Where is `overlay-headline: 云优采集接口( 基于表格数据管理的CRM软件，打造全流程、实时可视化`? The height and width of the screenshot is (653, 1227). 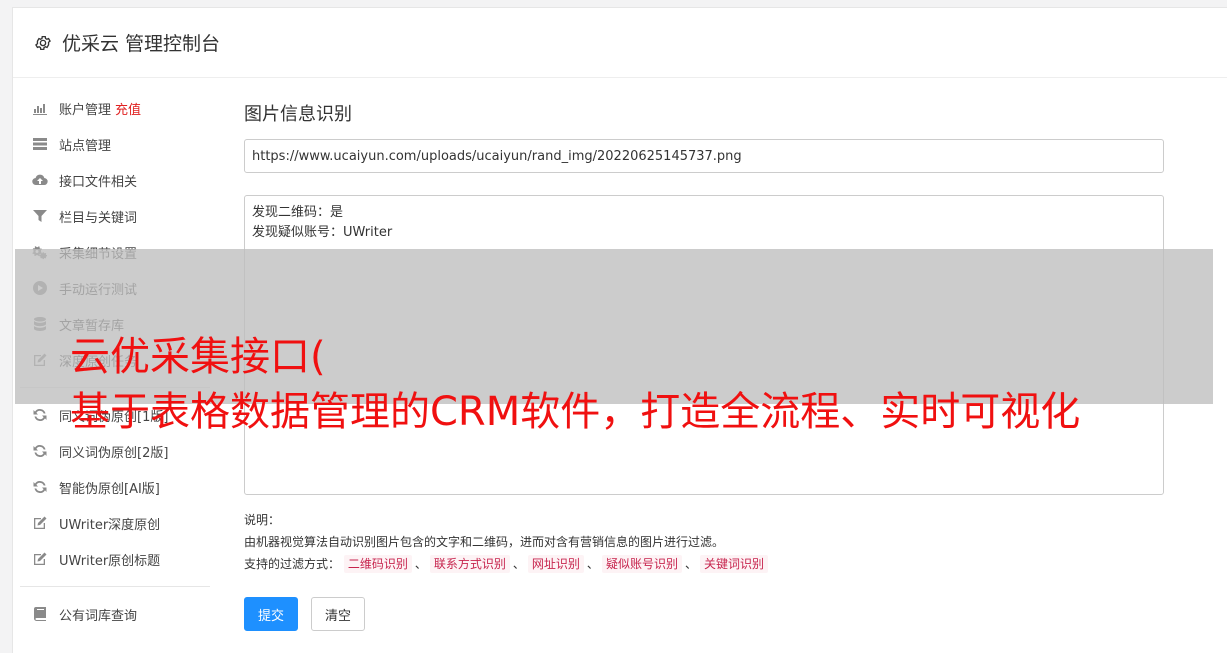 overlay-headline: 云优采集接口( 基于表格数据管理的CRM软件，打造全流程、实时可视化 is located at coordinates (575, 385).